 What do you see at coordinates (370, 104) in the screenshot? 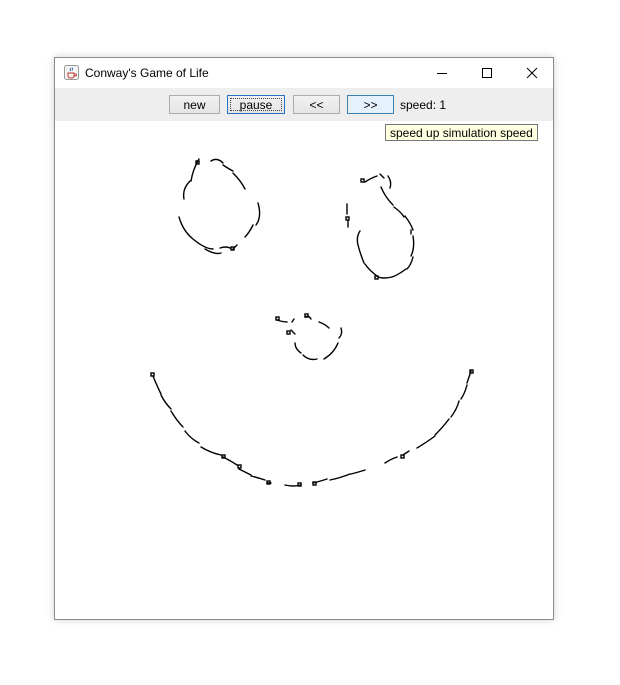
I see `faster-button: >>` at bounding box center [370, 104].